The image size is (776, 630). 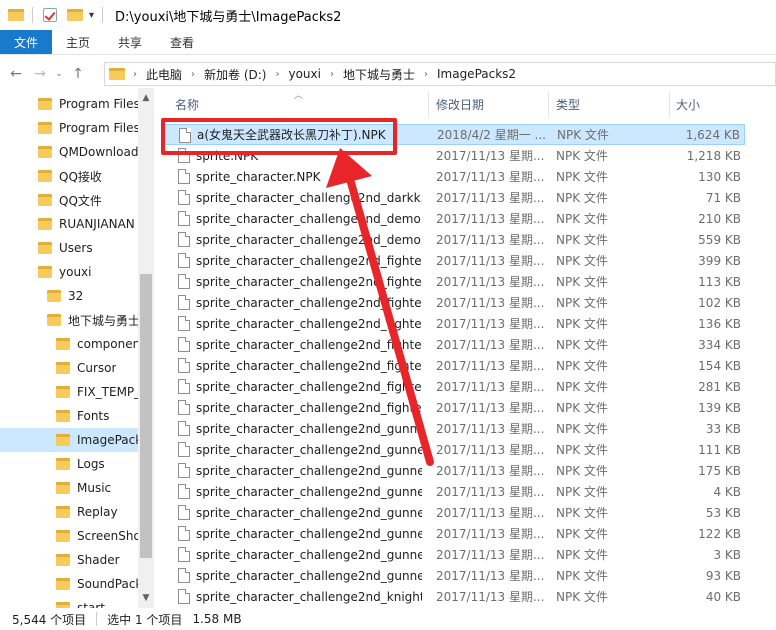 I want to click on navigation-scrollbar: ▲ ▼, so click(x=146, y=348).